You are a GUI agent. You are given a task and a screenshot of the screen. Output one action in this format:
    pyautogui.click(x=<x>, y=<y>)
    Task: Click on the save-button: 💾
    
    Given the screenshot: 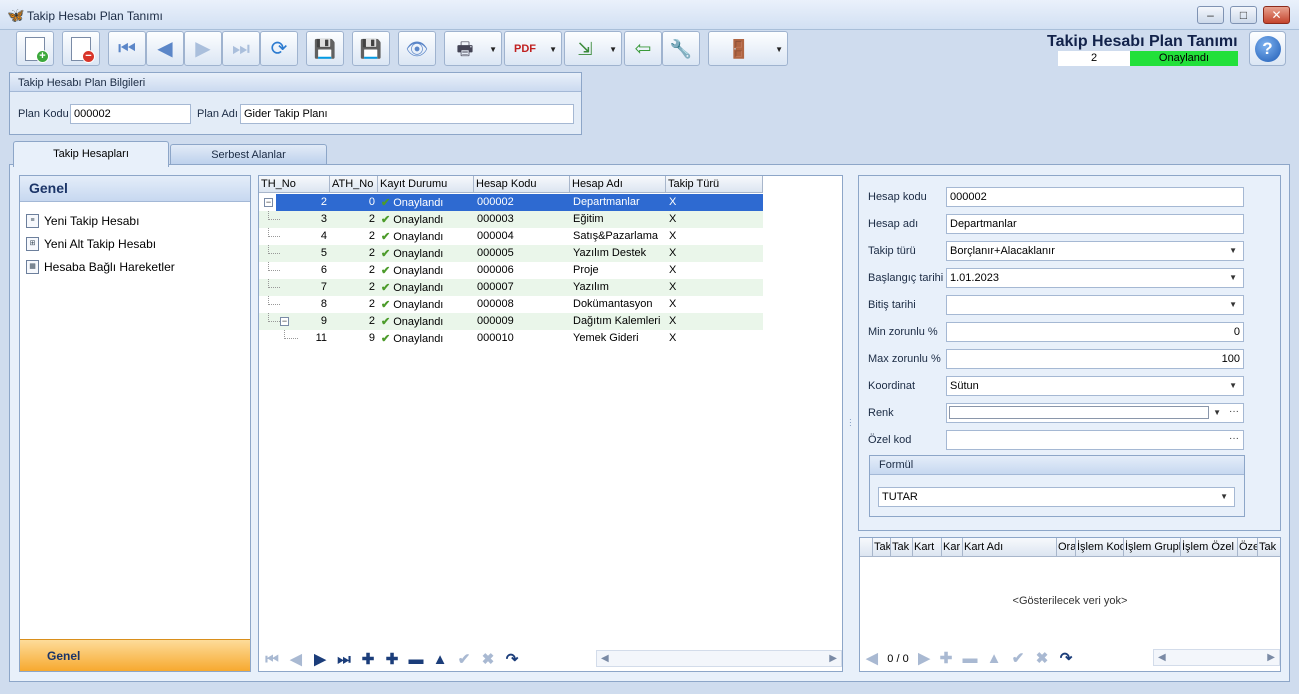 What is the action you would take?
    pyautogui.click(x=325, y=48)
    